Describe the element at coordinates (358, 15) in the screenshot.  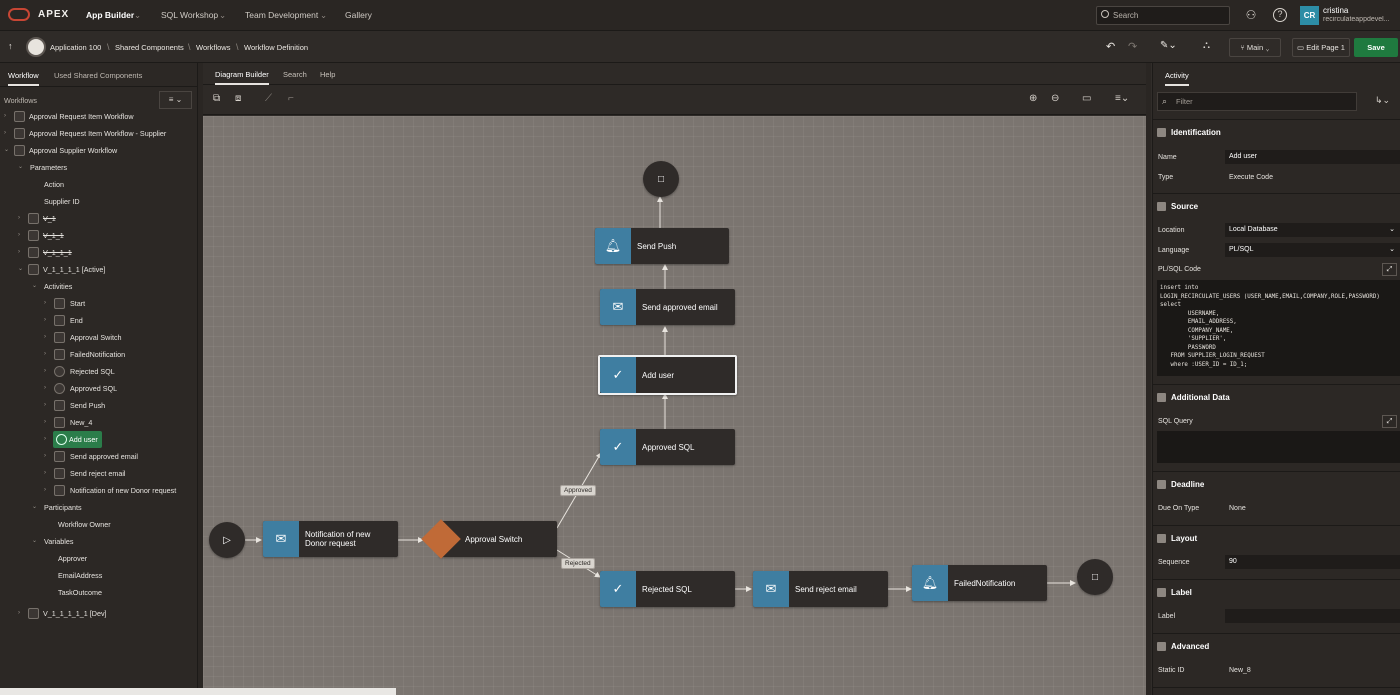
I see `nav-gallery: Gallery` at that location.